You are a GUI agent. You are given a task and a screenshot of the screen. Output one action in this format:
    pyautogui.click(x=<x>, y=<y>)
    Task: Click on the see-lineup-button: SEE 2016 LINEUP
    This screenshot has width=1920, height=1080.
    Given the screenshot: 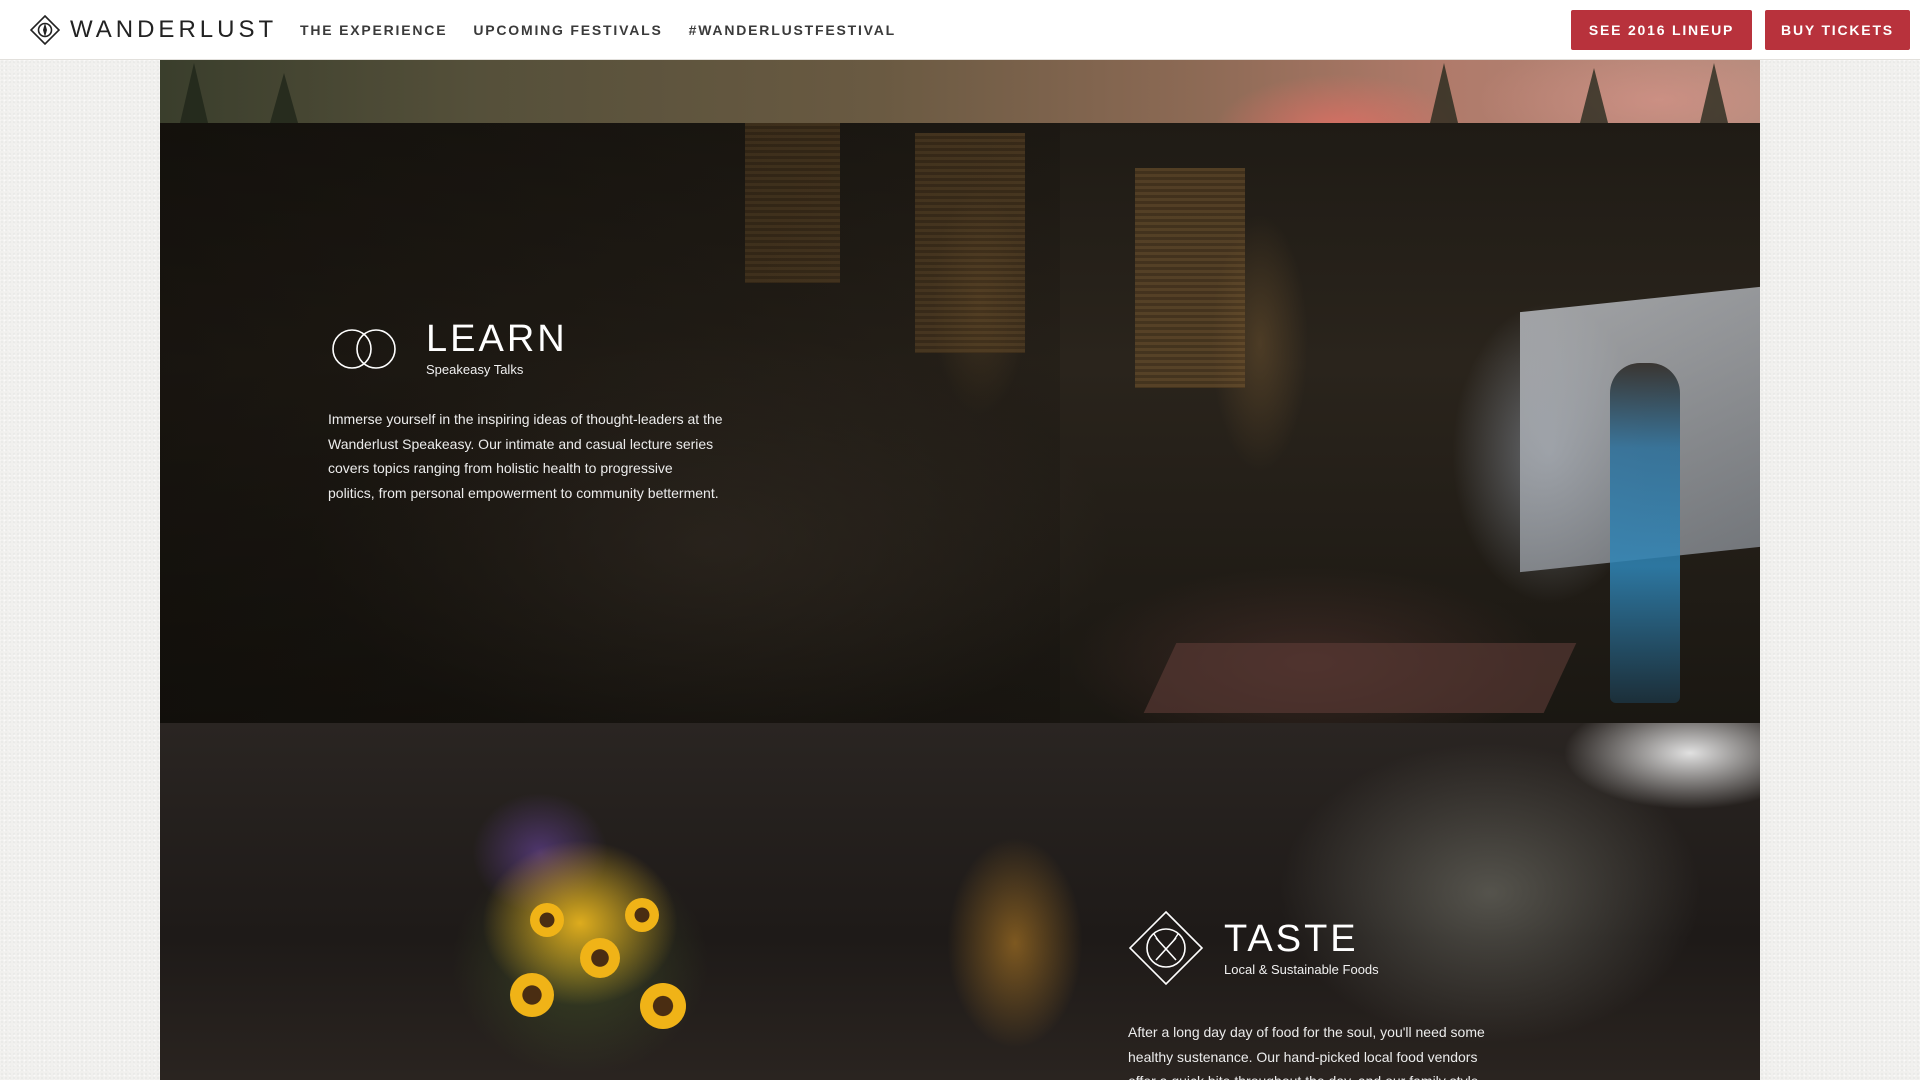 What is the action you would take?
    pyautogui.click(x=1661, y=30)
    